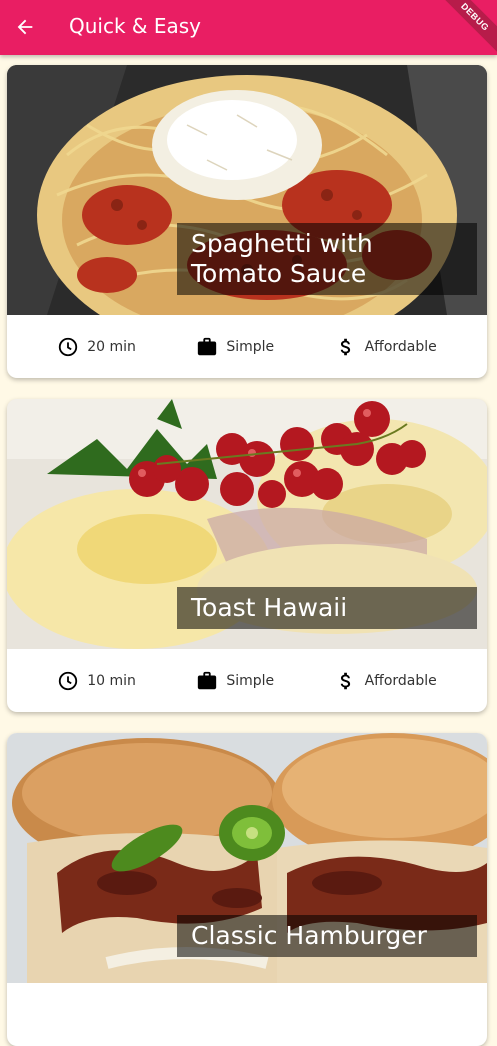 This screenshot has width=497, height=1046. What do you see at coordinates (111, 680) in the screenshot?
I see `duration-label: 10 min` at bounding box center [111, 680].